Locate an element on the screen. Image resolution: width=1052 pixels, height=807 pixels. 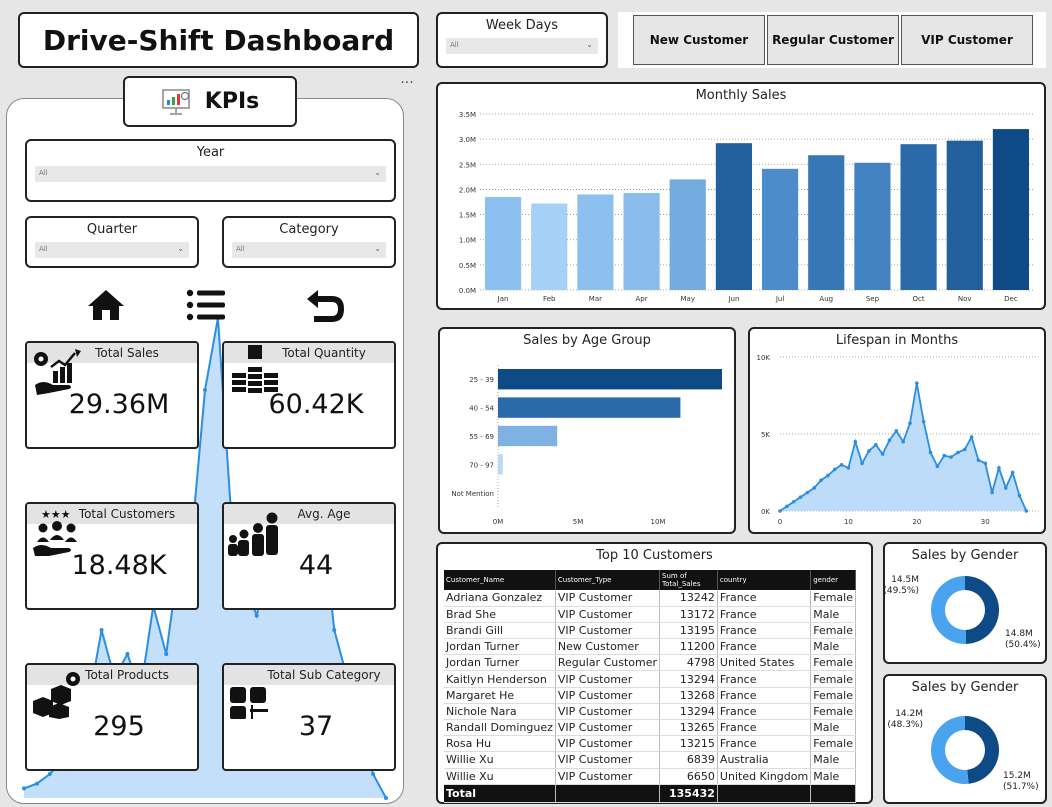
week-days-slicer: Week Days All ⌄ is located at coordinates (522, 40).